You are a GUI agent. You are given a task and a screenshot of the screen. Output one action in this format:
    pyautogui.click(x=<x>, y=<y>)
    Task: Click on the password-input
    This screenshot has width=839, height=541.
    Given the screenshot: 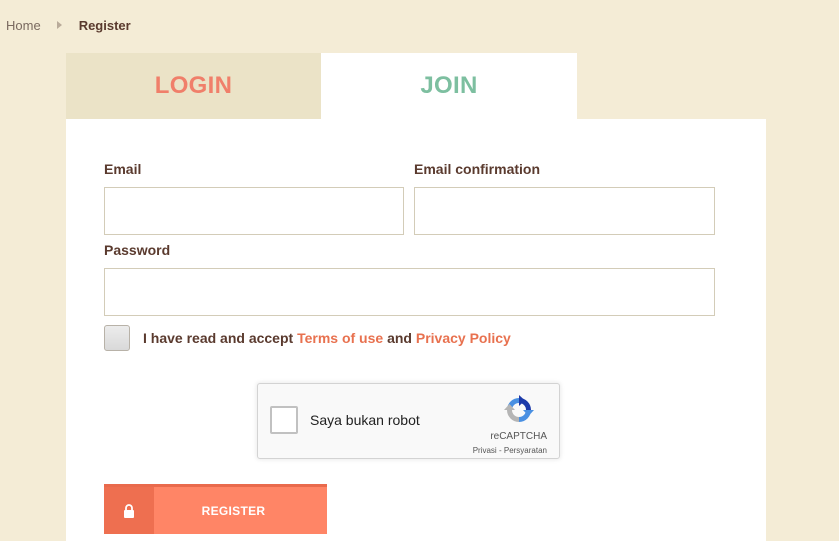 What is the action you would take?
    pyautogui.click(x=409, y=292)
    